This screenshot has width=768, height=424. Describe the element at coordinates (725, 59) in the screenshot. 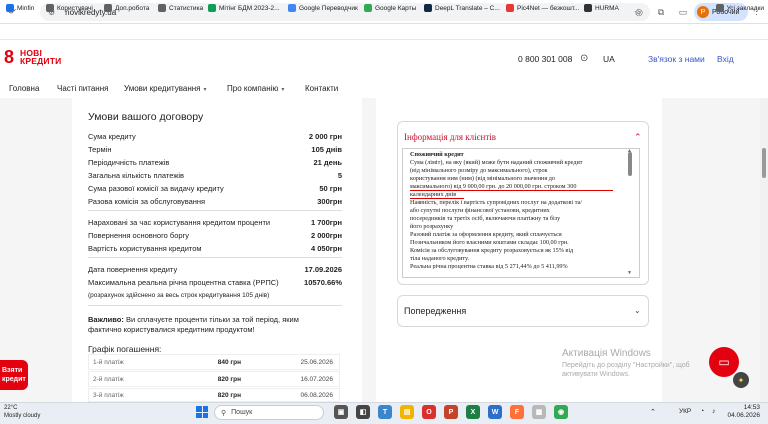

I see `login-link: Вхід` at that location.